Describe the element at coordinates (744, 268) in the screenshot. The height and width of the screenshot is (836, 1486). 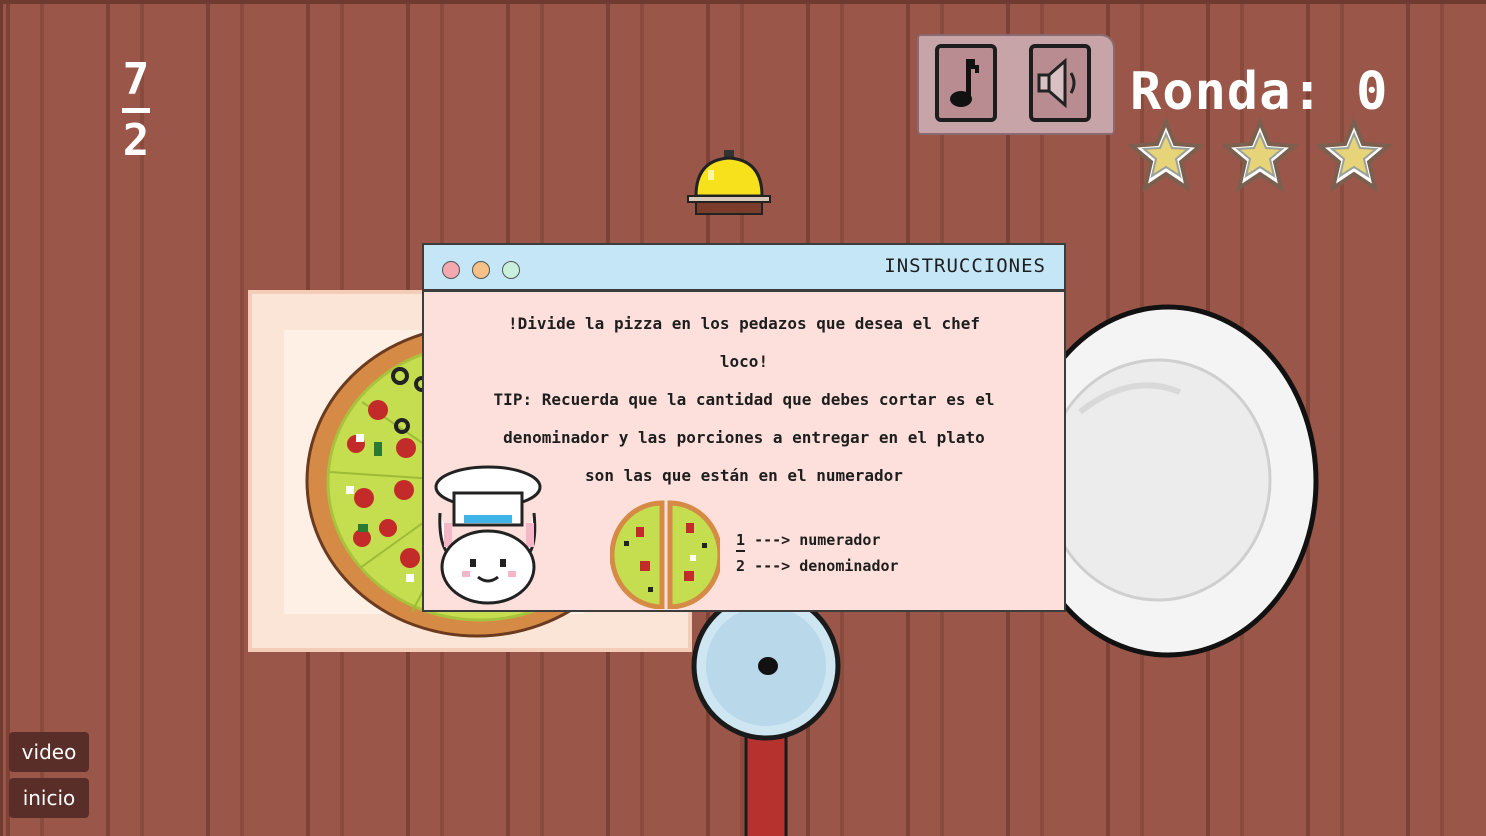
I see `dialog-titlebar: INSTRUCCIONES` at that location.